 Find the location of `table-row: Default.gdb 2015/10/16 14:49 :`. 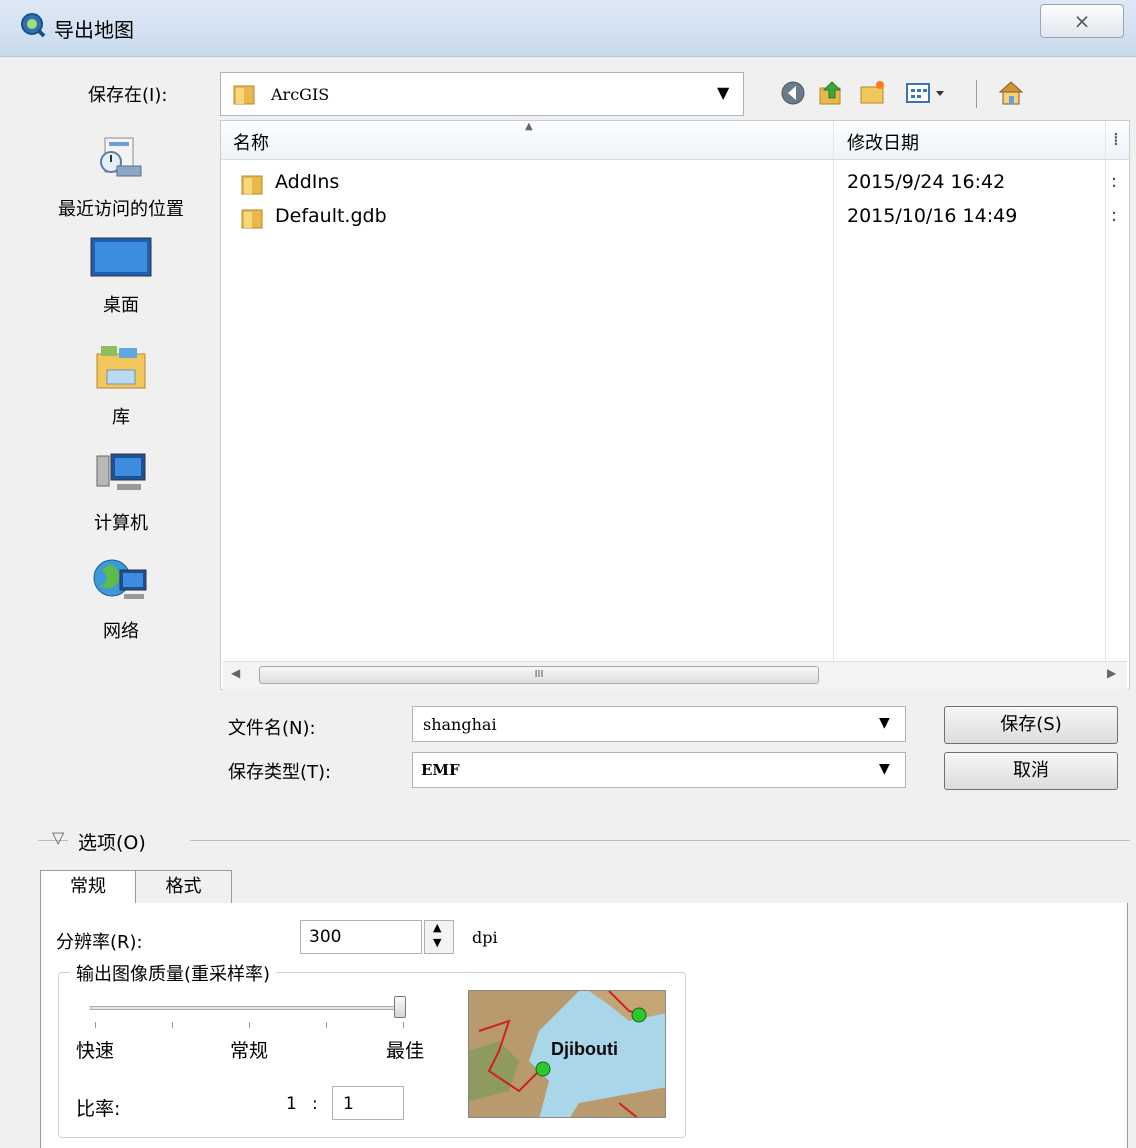

table-row: Default.gdb 2015/10/16 14:49 : is located at coordinates (671, 218).